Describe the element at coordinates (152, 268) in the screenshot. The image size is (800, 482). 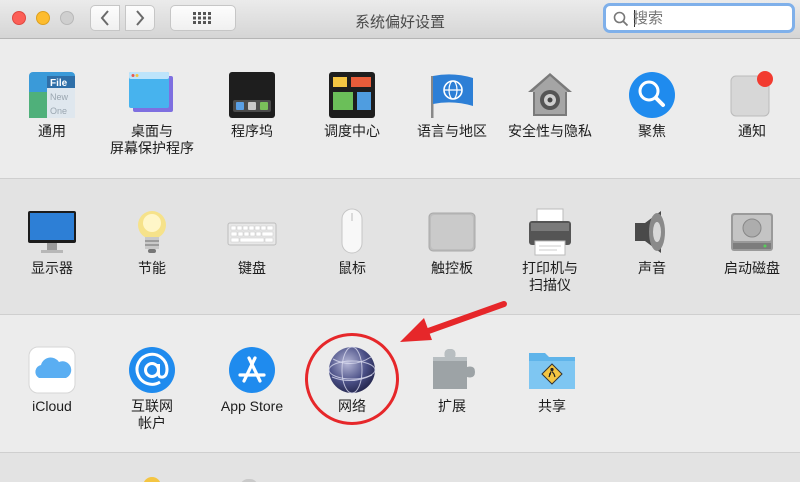
I see `pref-label: 节能` at that location.